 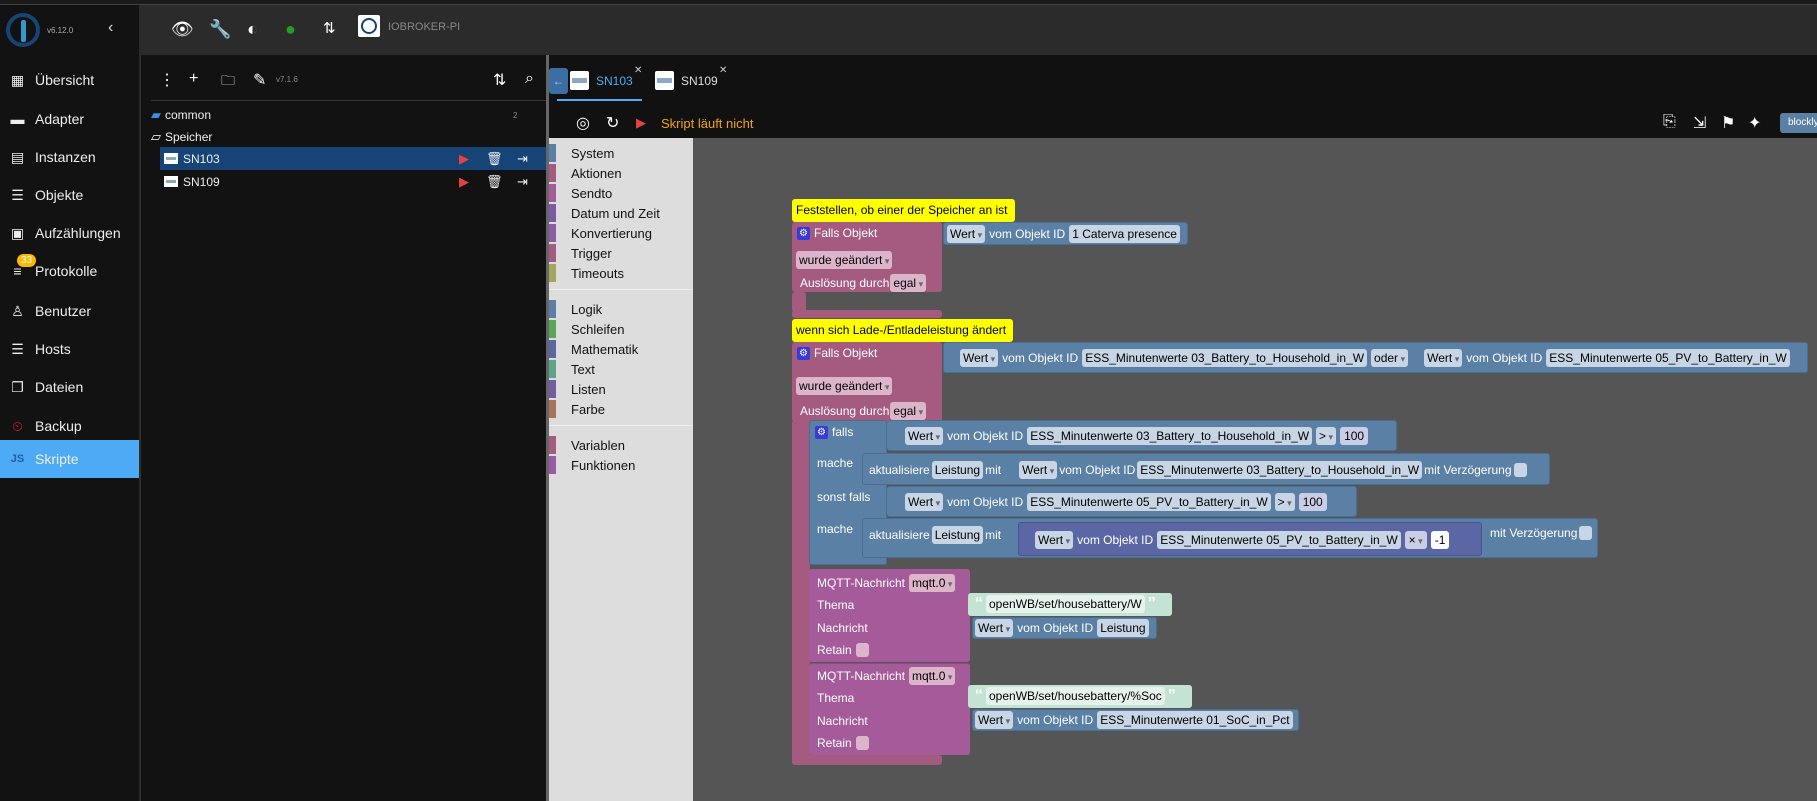 What do you see at coordinates (801, 590) in the screenshot?
I see `trigger-block-2-arm` at bounding box center [801, 590].